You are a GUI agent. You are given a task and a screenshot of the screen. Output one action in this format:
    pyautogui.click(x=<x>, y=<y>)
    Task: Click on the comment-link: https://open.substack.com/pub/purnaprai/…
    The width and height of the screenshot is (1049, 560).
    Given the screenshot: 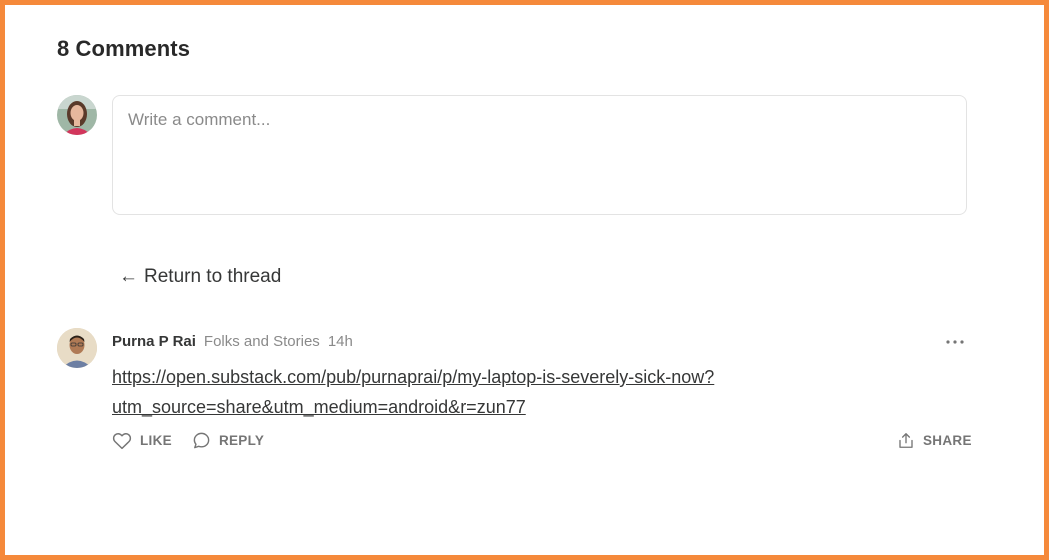 What is the action you would take?
    pyautogui.click(x=413, y=392)
    